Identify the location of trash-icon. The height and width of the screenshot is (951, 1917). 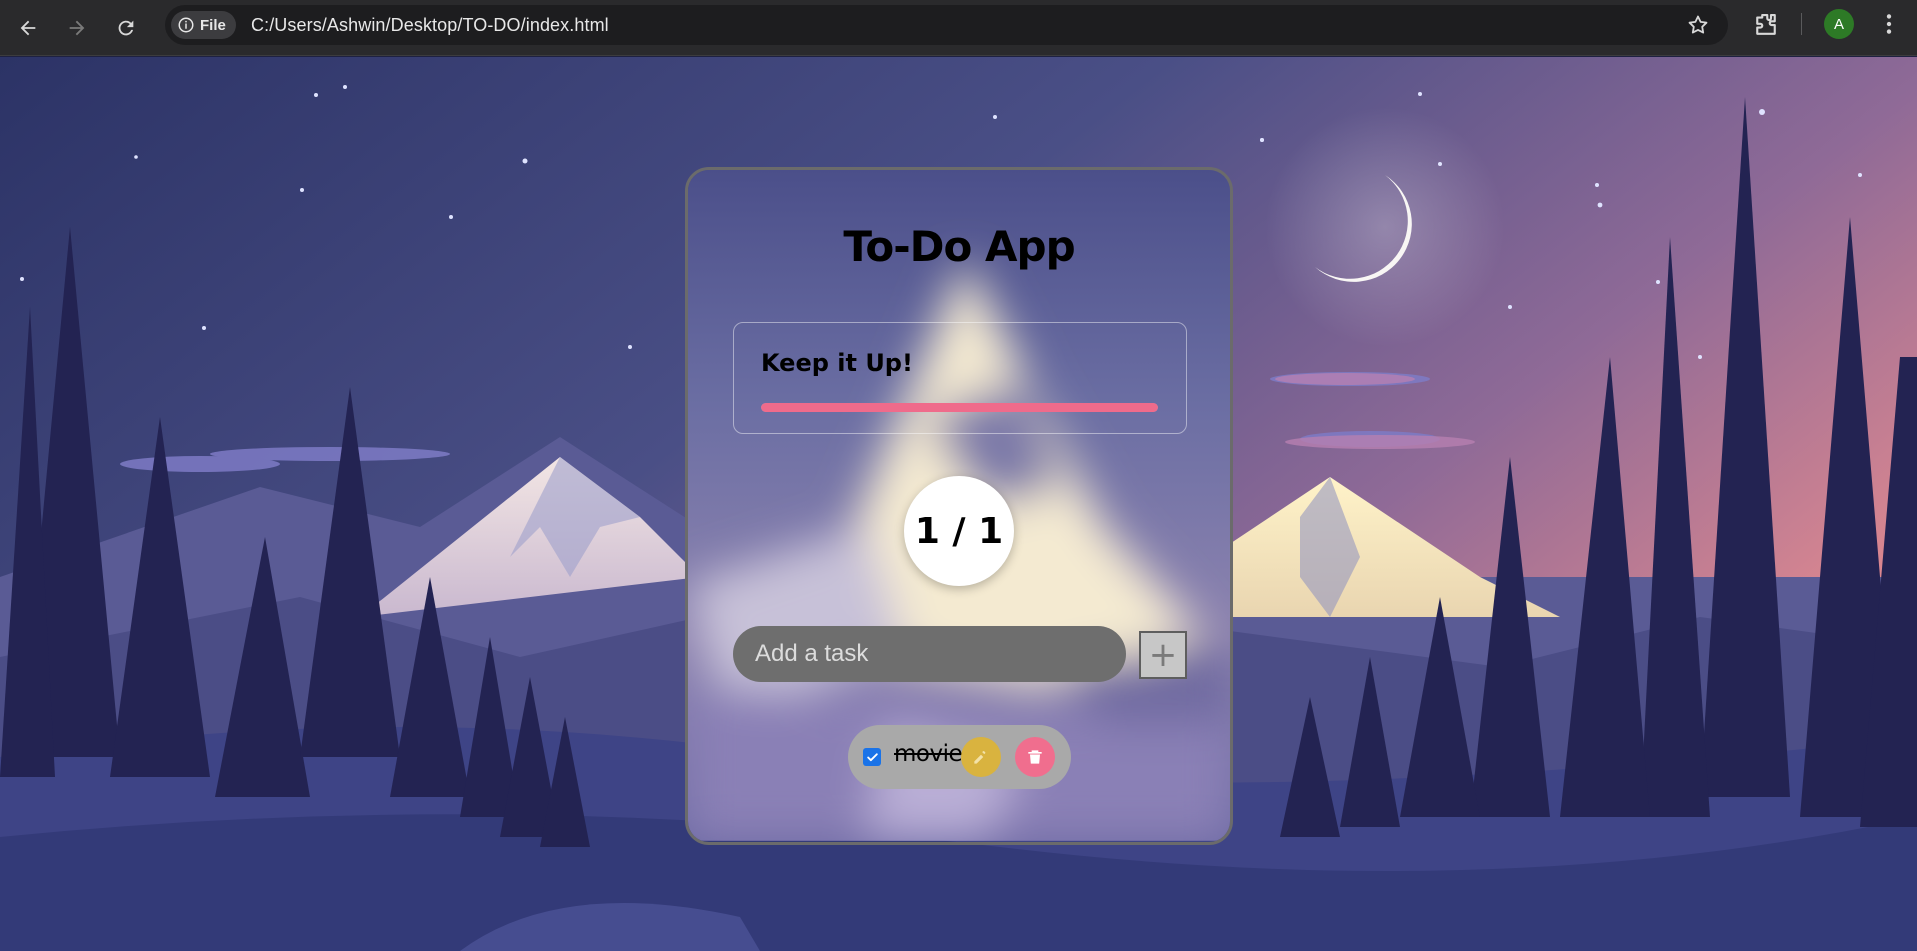
(1035, 757).